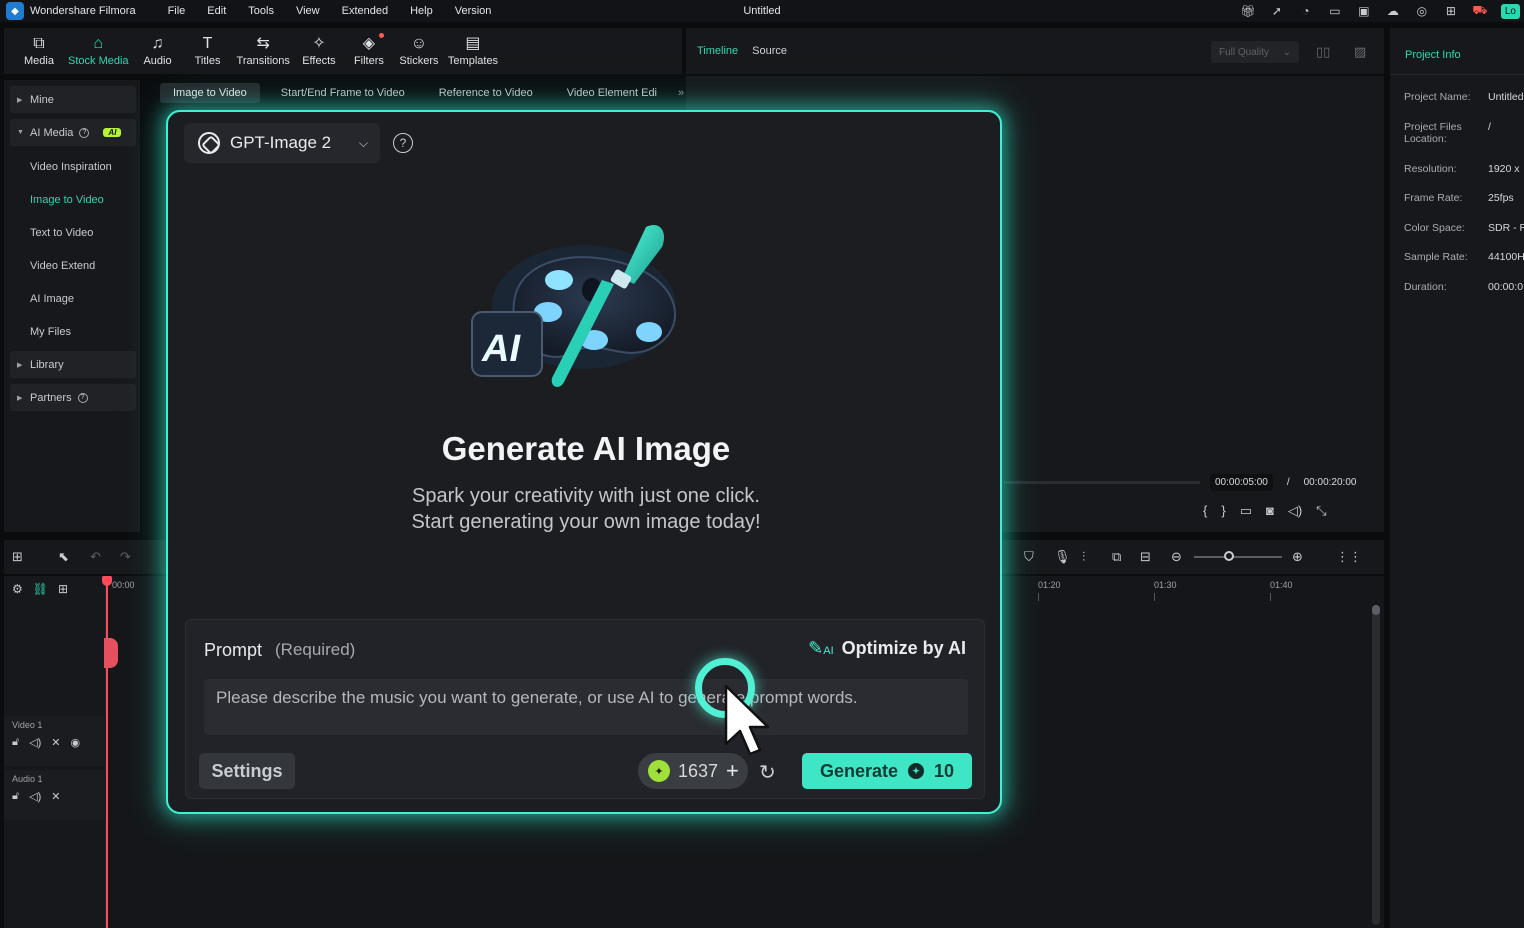 Image resolution: width=1524 pixels, height=928 pixels. What do you see at coordinates (1360, 52) in the screenshot?
I see `scopes-icon: ▨` at bounding box center [1360, 52].